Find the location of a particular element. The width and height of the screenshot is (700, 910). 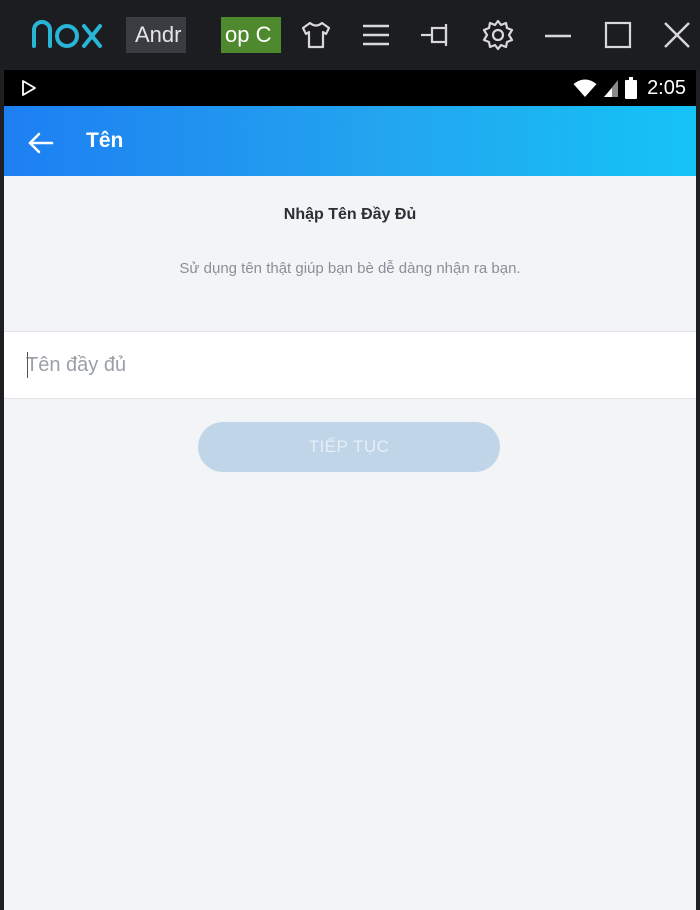

page-title: Tên is located at coordinates (105, 140).